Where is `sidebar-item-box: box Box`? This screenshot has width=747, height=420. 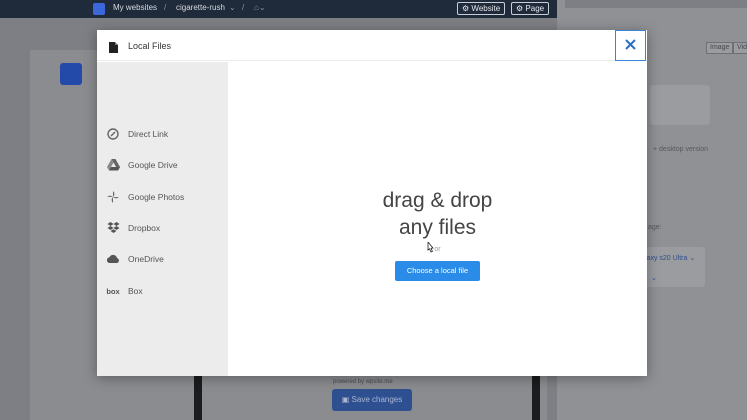 sidebar-item-box: box Box is located at coordinates (166, 291).